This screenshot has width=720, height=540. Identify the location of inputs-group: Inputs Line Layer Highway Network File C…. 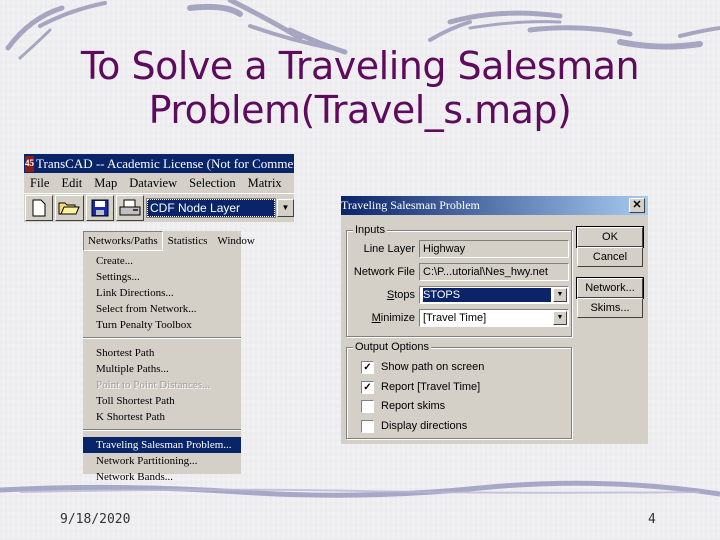
(459, 280).